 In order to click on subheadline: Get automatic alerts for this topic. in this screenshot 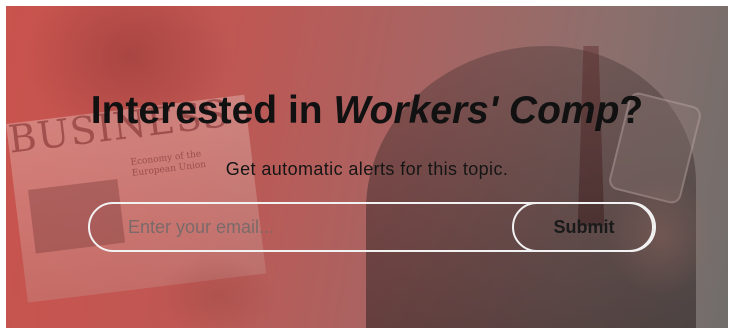, I will do `click(367, 169)`.